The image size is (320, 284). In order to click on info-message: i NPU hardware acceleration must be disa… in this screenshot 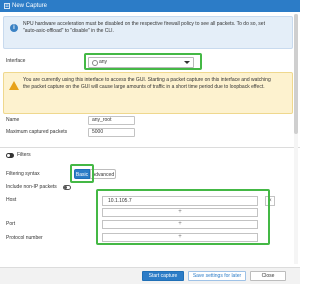, I will do `click(148, 32)`.